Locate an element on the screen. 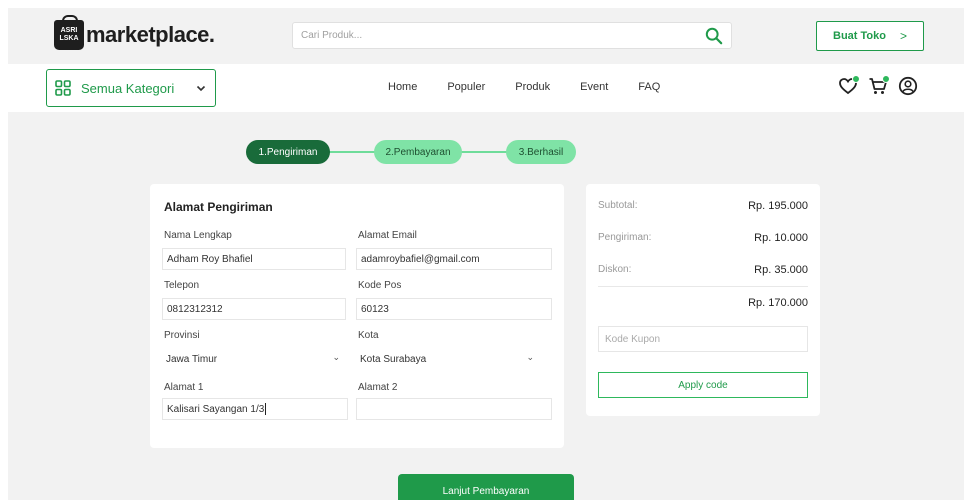 Image resolution: width=964 pixels, height=500 pixels. provinsi-select: Jawa Timur ⌄ is located at coordinates (255, 359).